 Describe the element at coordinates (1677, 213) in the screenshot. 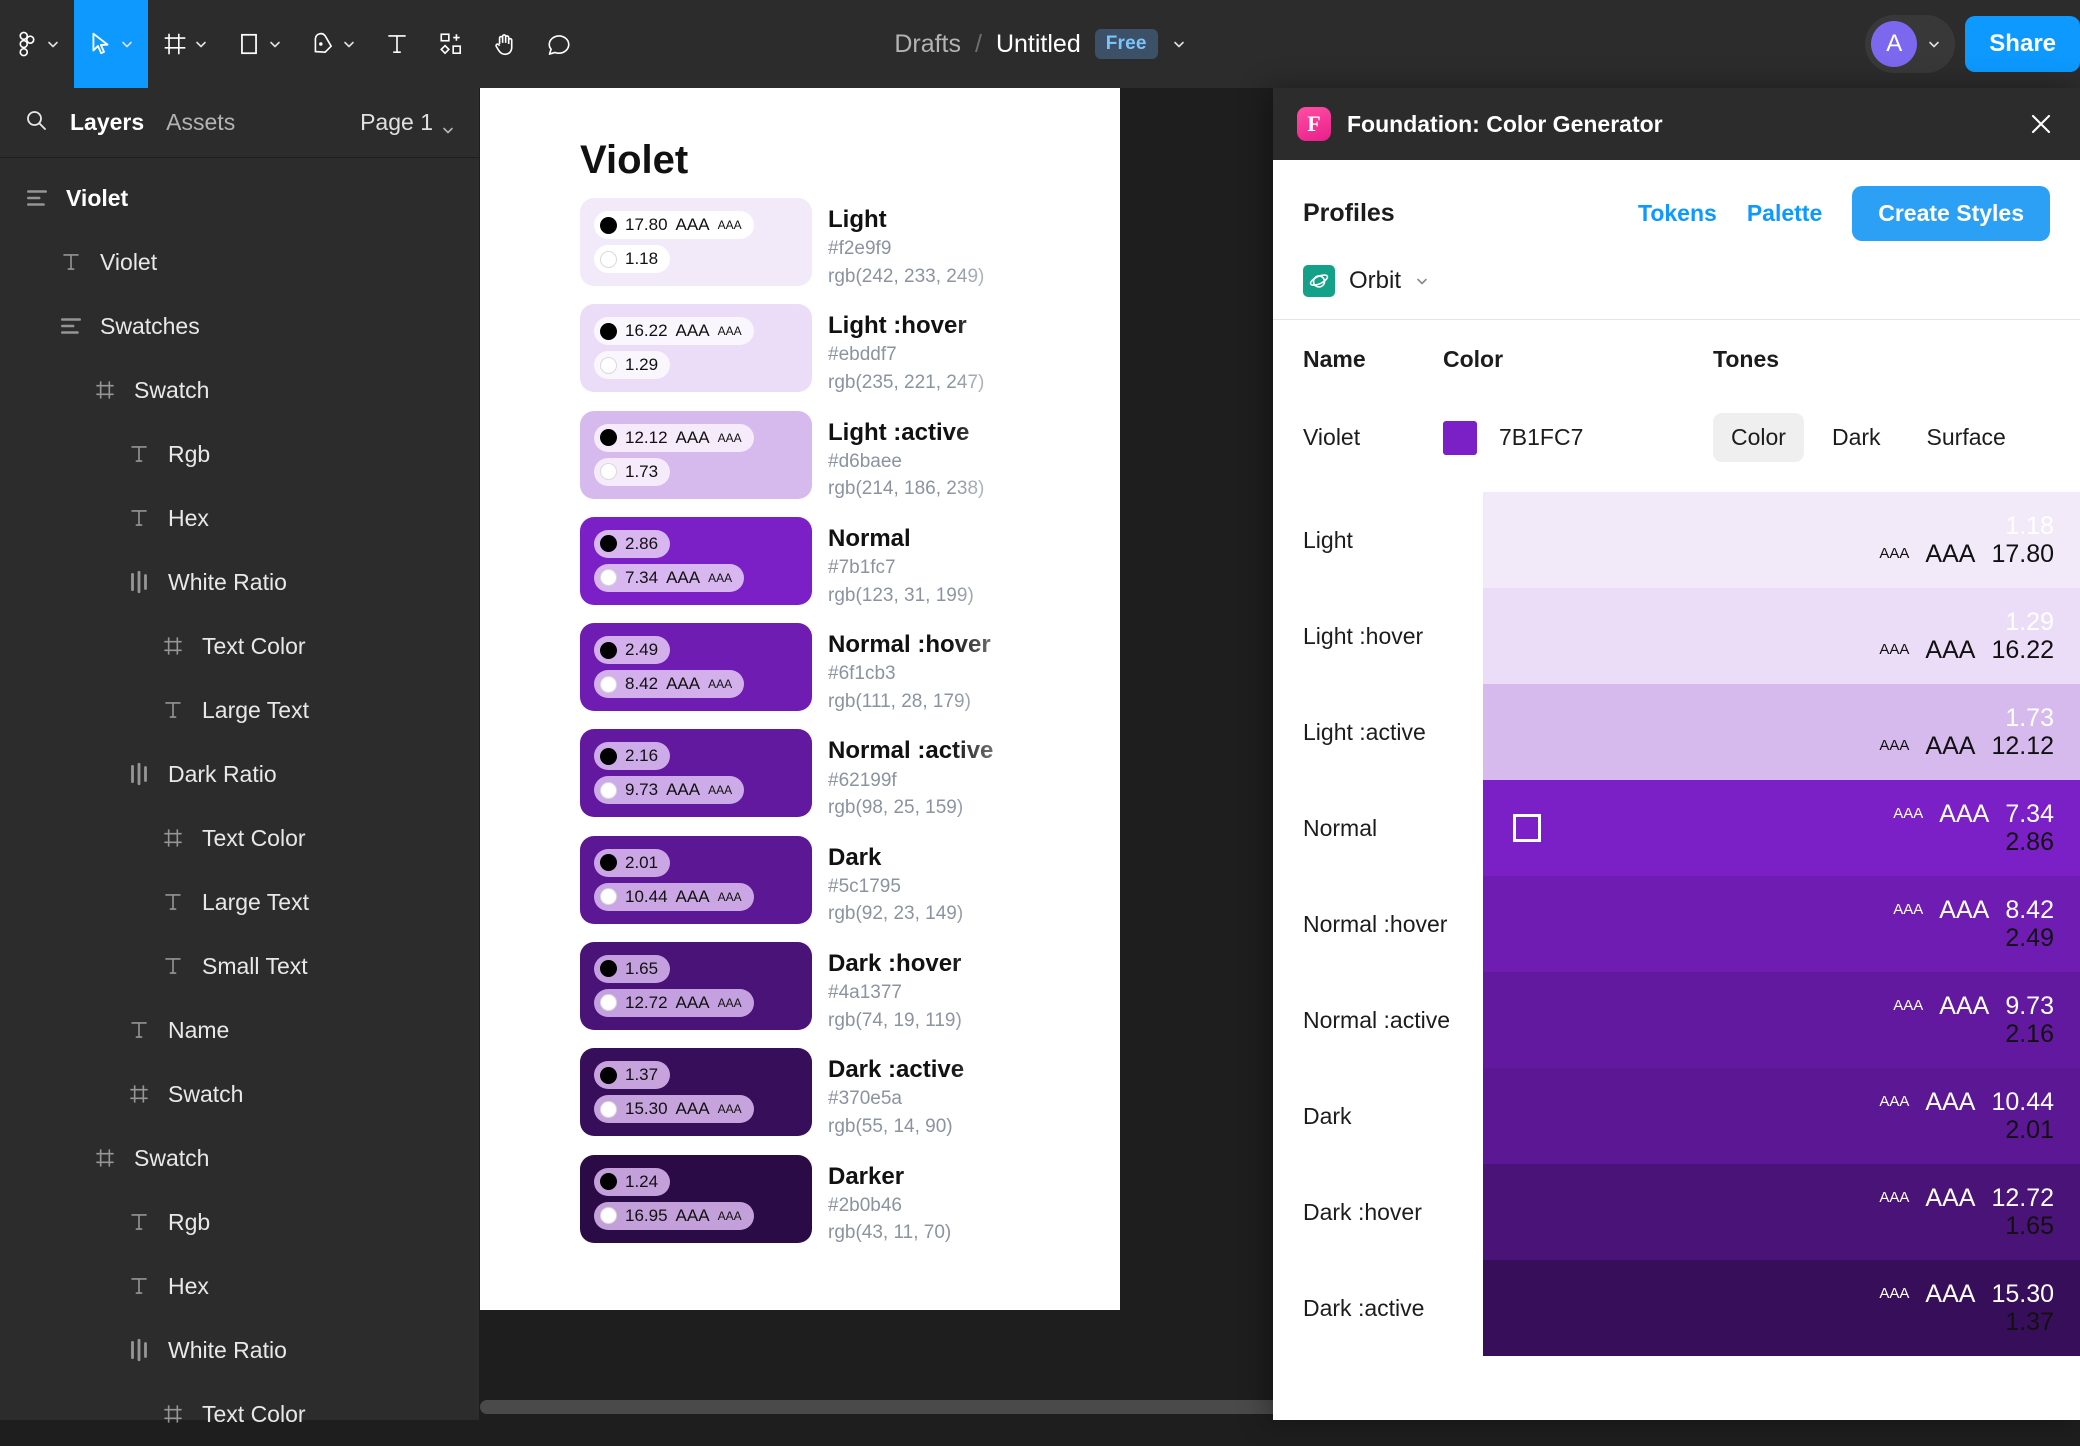

I see `tokens-button: Tokens` at that location.